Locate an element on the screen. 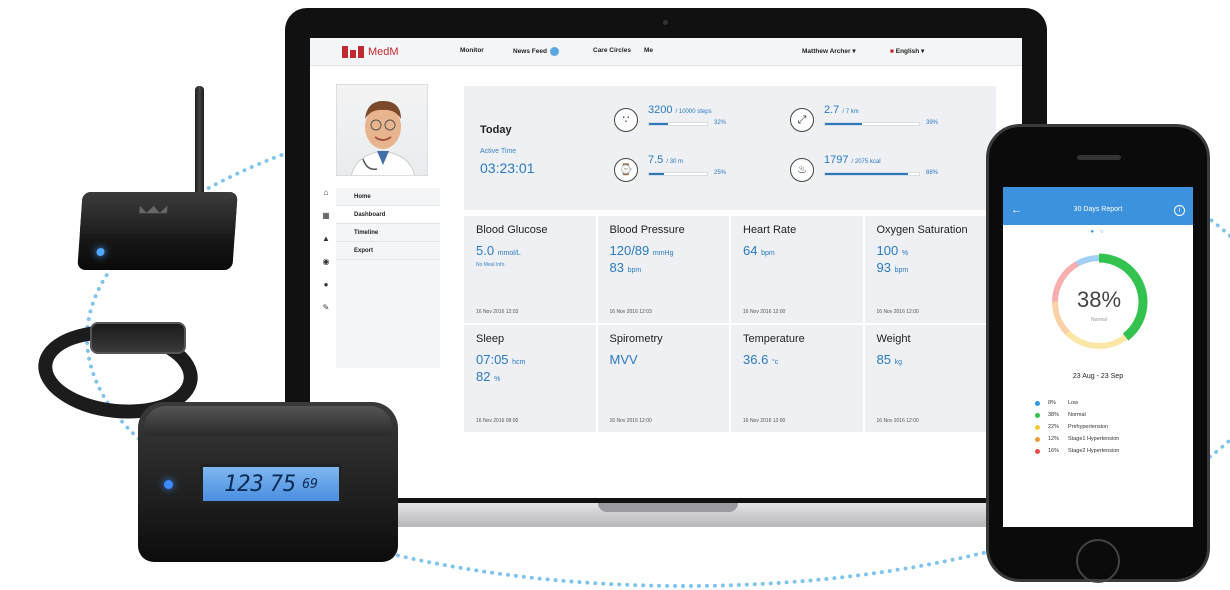  legend-label: Normal is located at coordinates (1077, 415).